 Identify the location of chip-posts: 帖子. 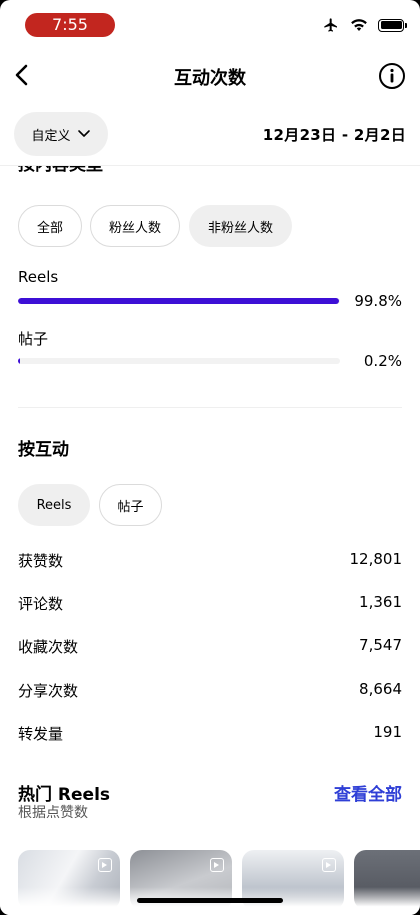
(130, 505).